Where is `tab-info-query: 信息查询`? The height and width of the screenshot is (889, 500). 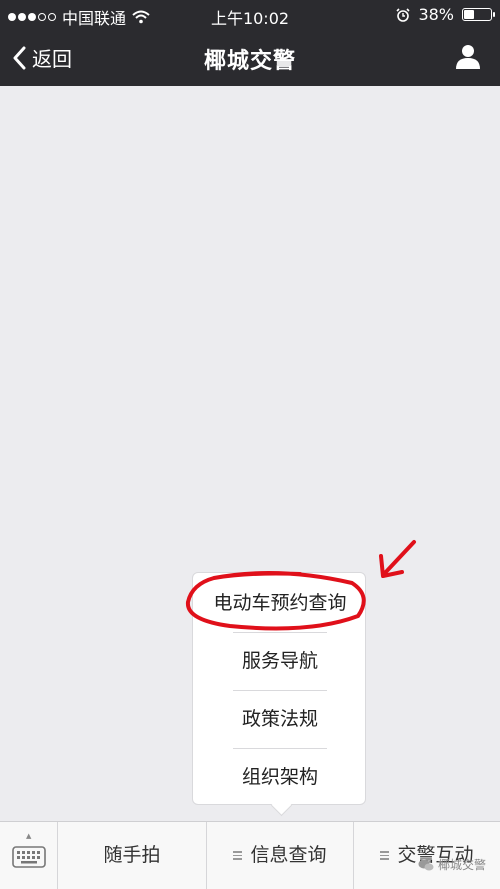
tab-info-query: 信息查询 is located at coordinates (279, 855).